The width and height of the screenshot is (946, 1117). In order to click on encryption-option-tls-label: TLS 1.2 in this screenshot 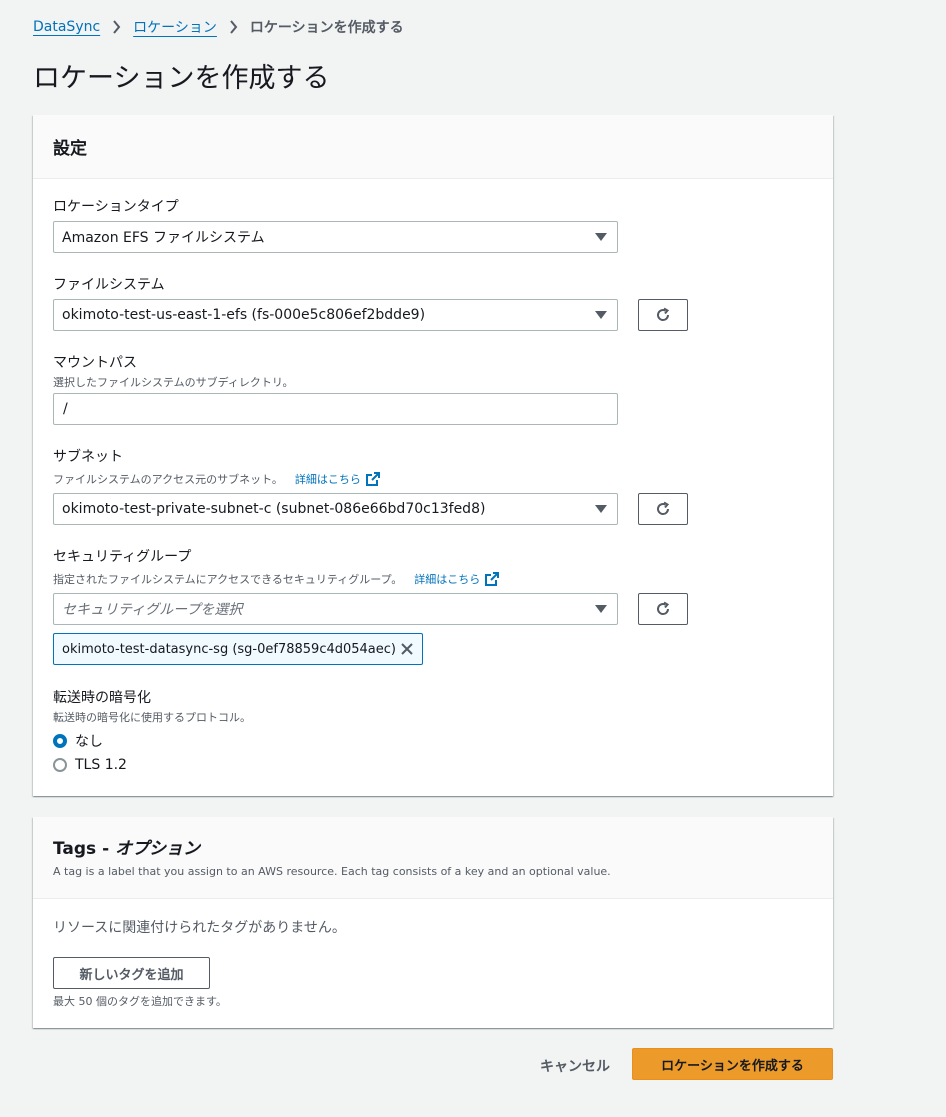, I will do `click(101, 765)`.